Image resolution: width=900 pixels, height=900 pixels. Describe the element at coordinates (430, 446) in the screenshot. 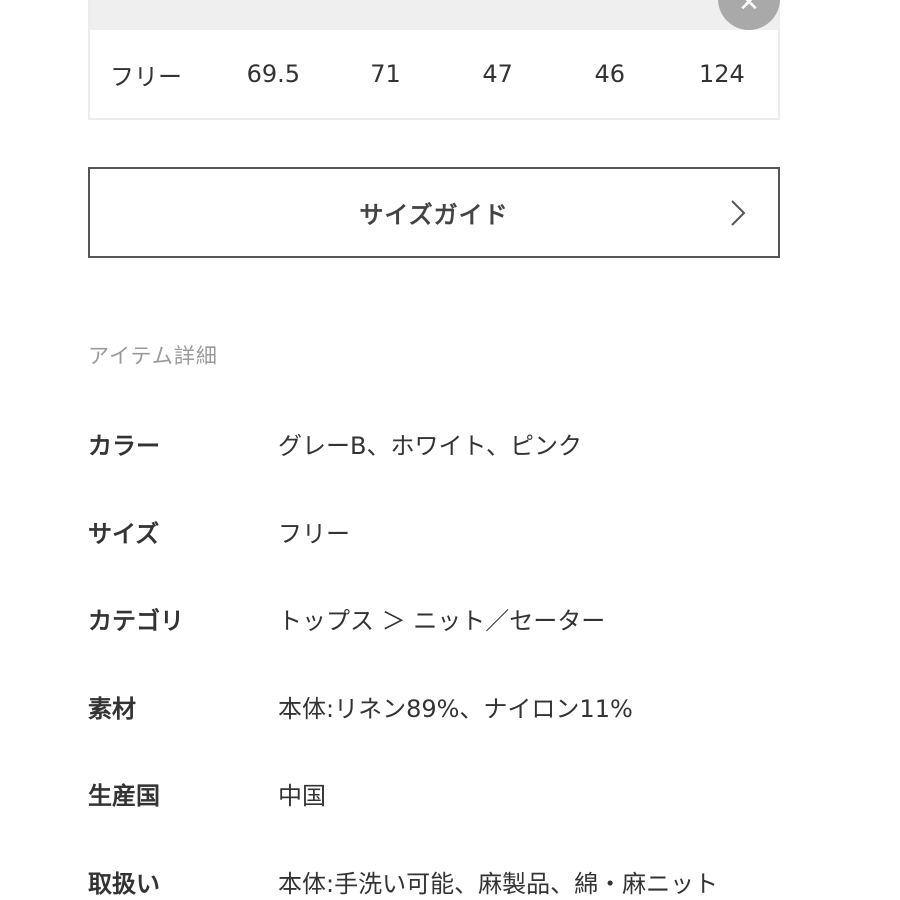

I see `detail-value: グレーB、ホワイト、ピンク` at that location.